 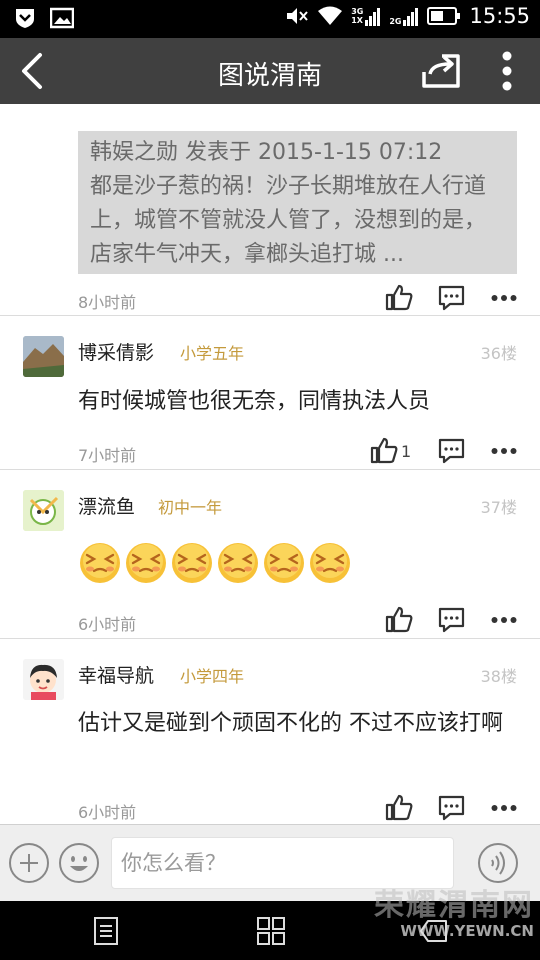 What do you see at coordinates (357, 11) in the screenshot?
I see `network-3g-label: 3G` at bounding box center [357, 11].